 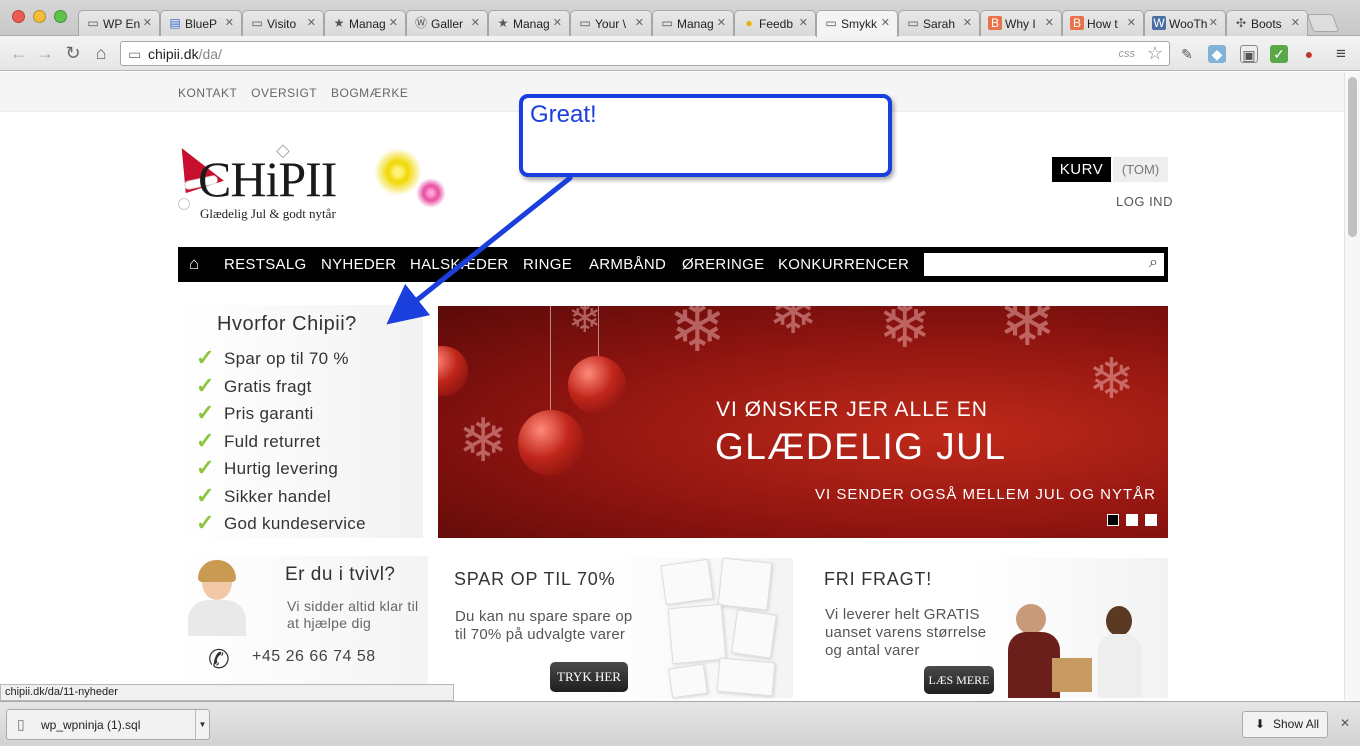 I want to click on cart-button: KURV, so click(x=1081, y=169).